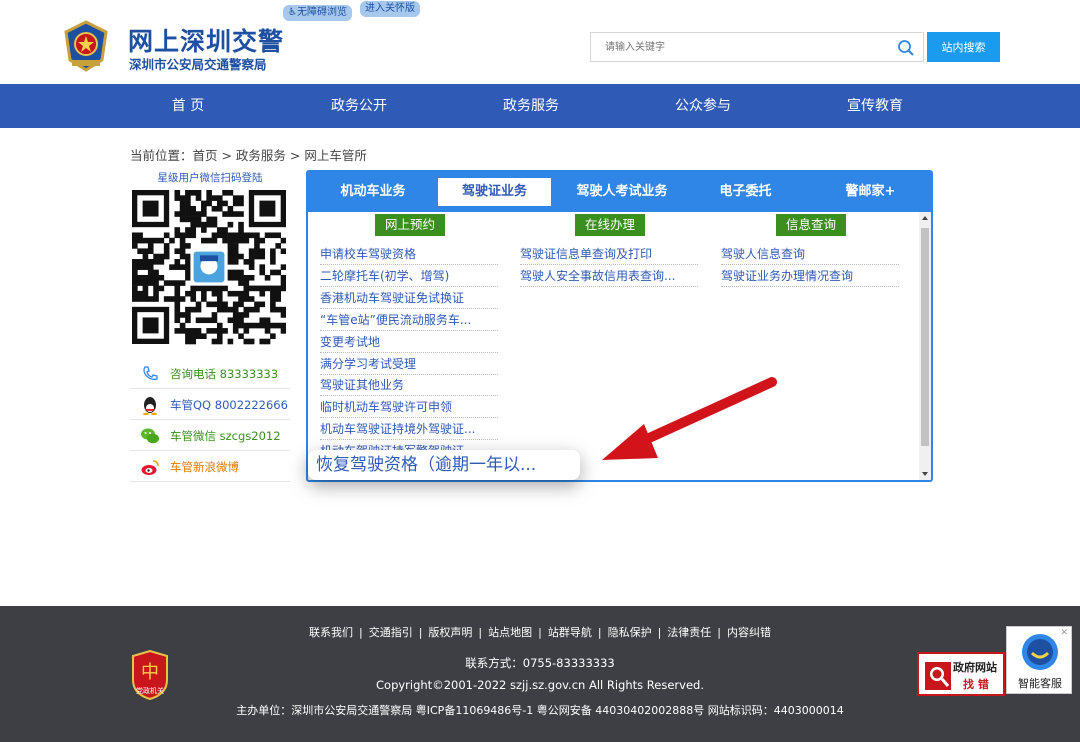 This screenshot has width=1080, height=742. Describe the element at coordinates (224, 374) in the screenshot. I see `contact-phone-text: 咨询电话 83333333` at that location.